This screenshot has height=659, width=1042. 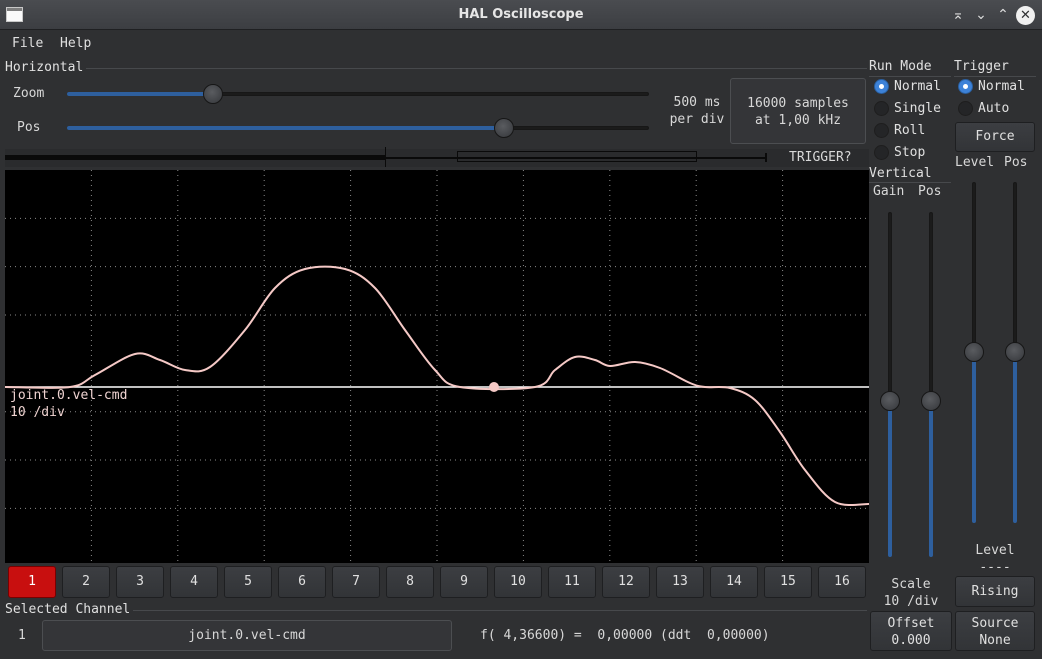 I want to click on horizontal-group-label: Horizontal, so click(x=46, y=67).